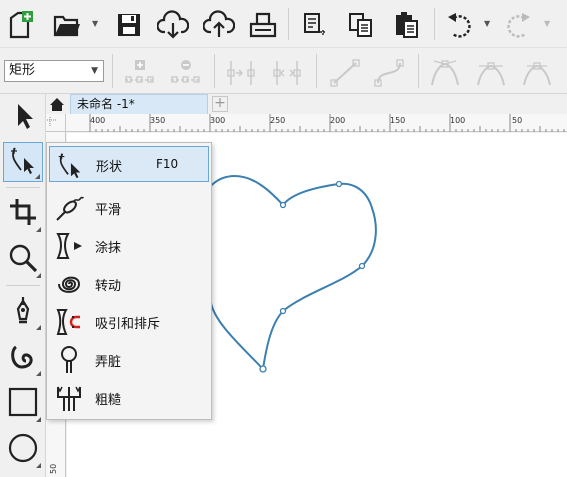 The width and height of the screenshot is (567, 477). I want to click on flyout-item-twirl: 转动, so click(129, 284).